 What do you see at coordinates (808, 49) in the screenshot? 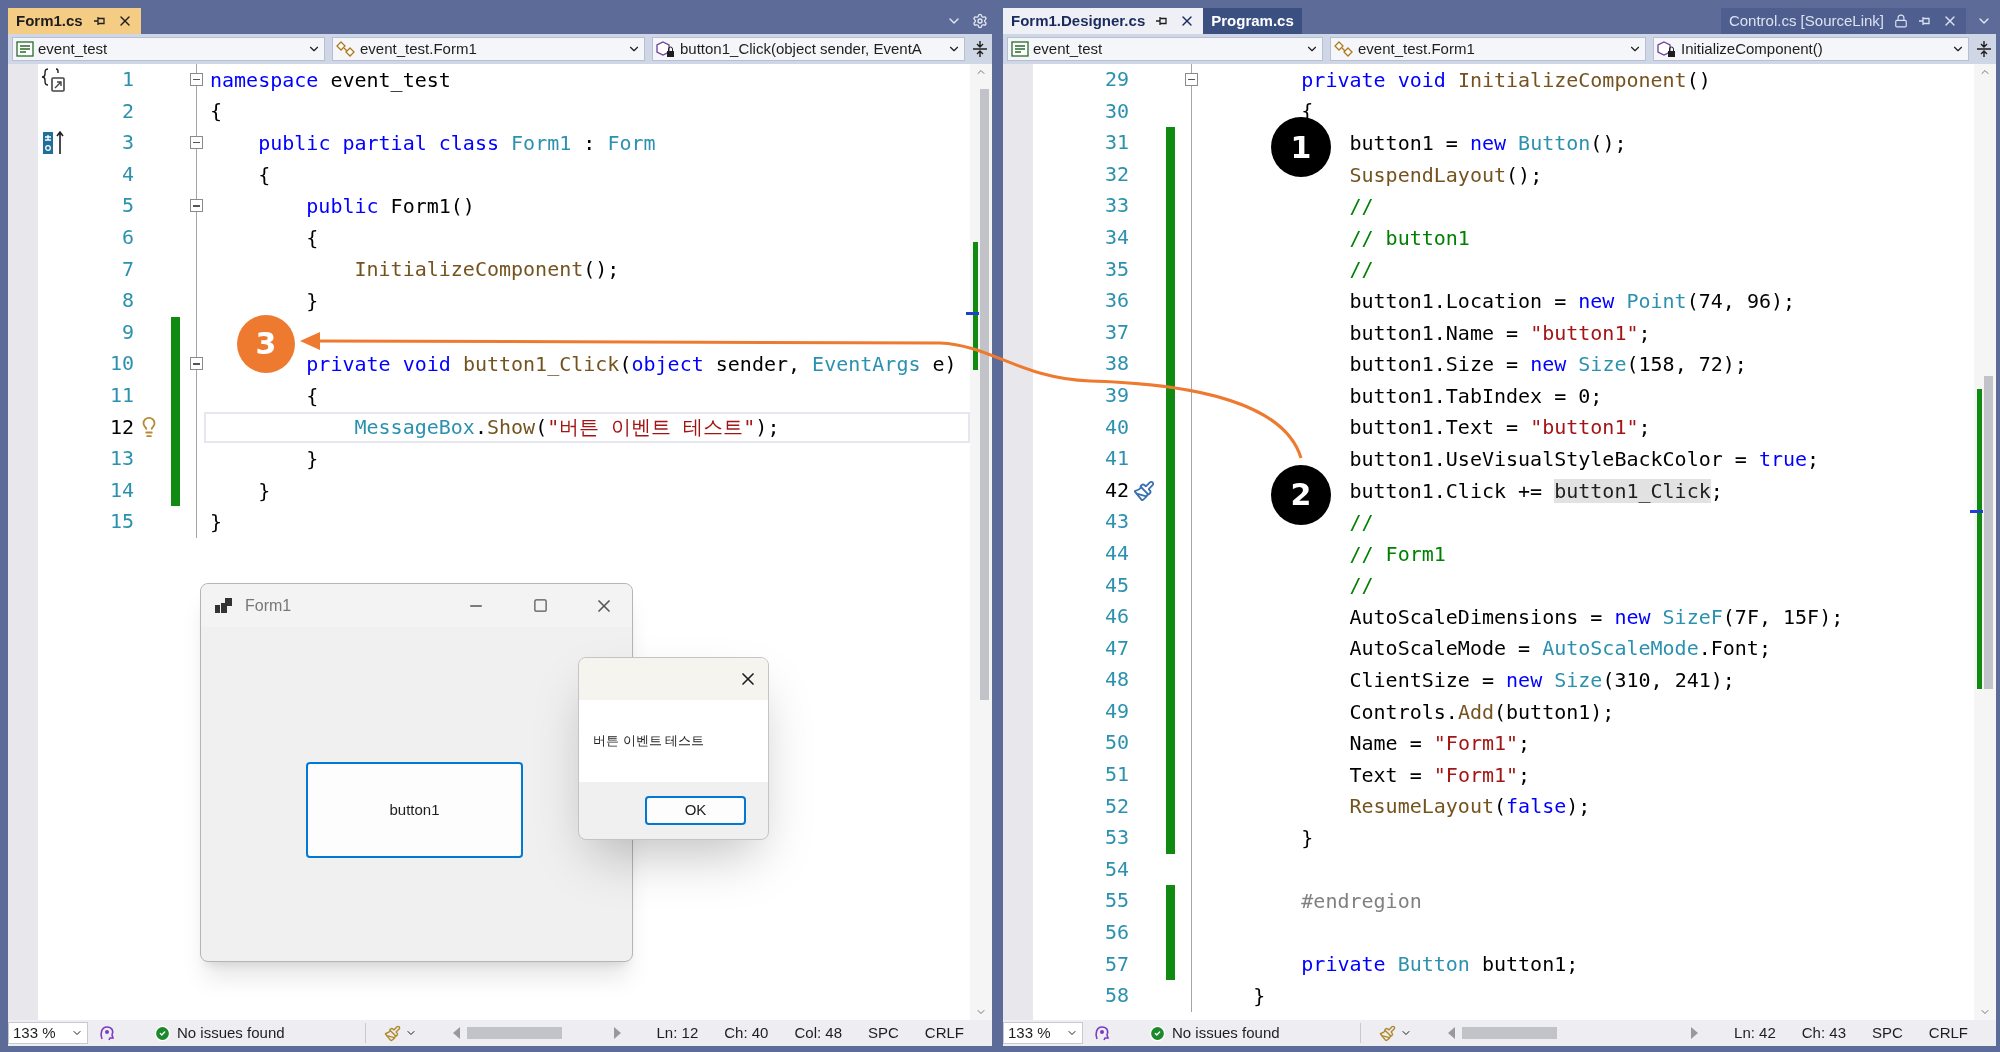
I see `navigation-dropdown: button1_Click(object sender, EventA` at bounding box center [808, 49].